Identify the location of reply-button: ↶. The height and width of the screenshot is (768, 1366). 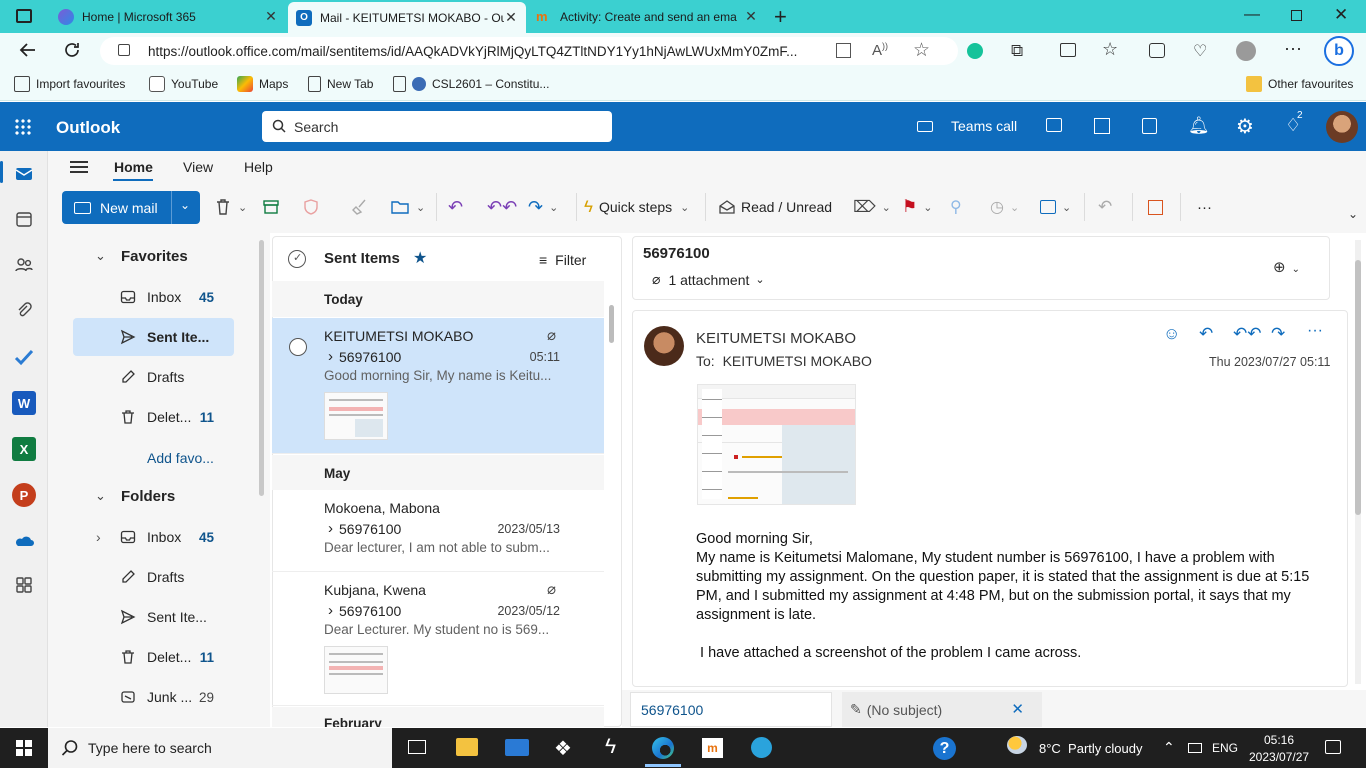
(455, 207).